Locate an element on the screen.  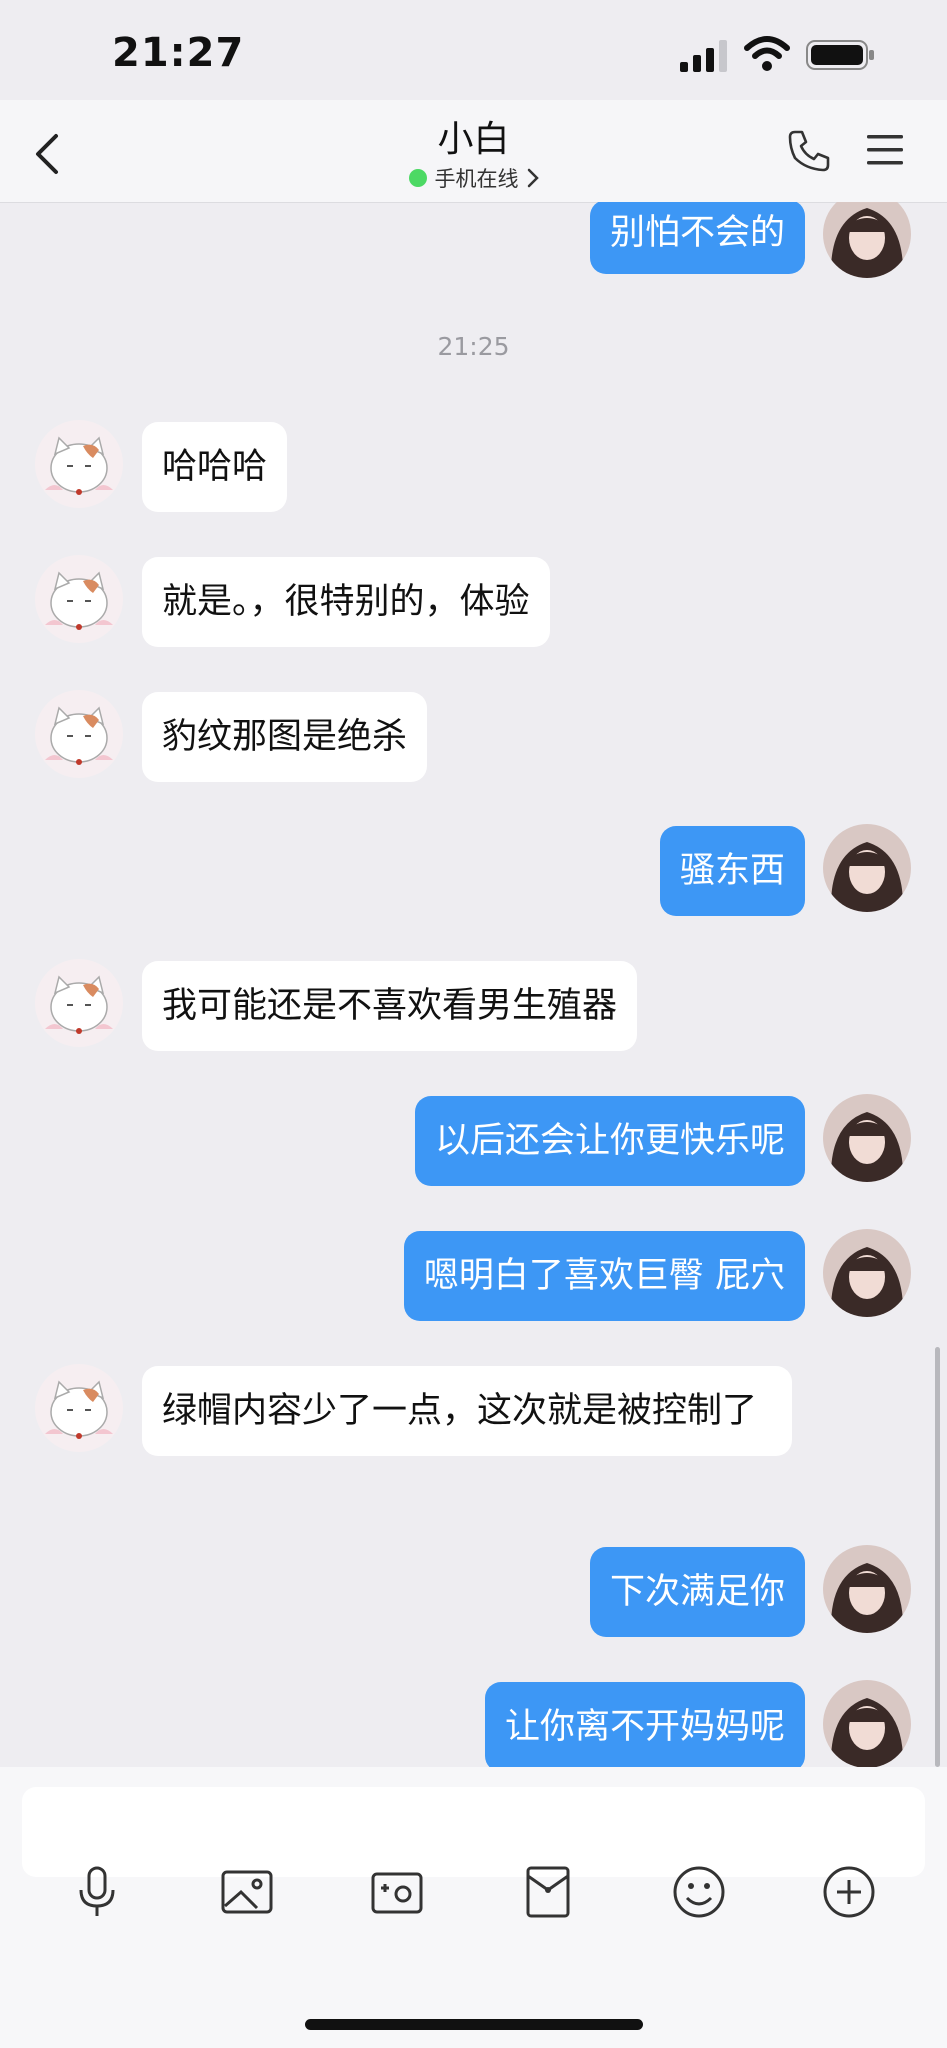
chevron-right-icon is located at coordinates (533, 178).